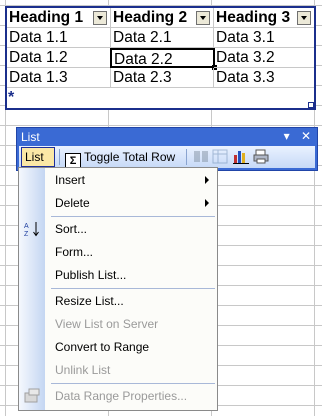 This screenshot has width=322, height=416. I want to click on table-row: Data 1.1 Data 2.1 Data 3.1, so click(160, 38).